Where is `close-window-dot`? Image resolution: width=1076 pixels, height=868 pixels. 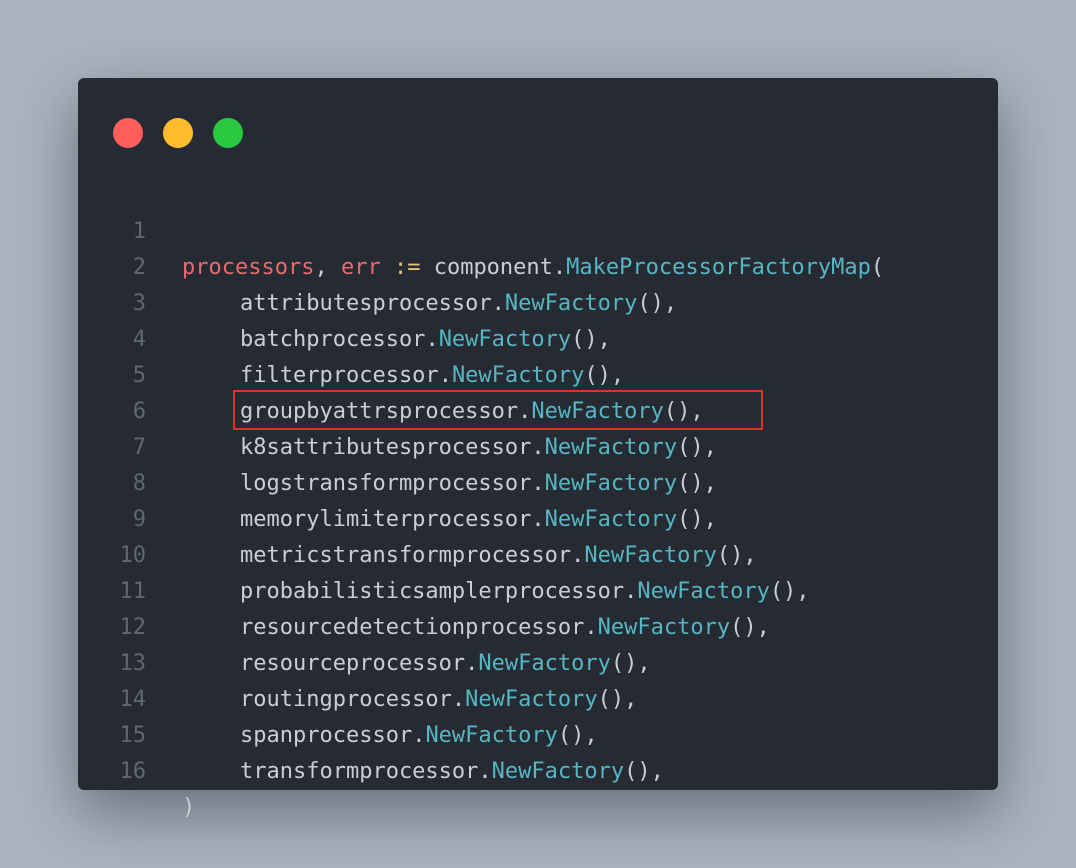 close-window-dot is located at coordinates (128, 133).